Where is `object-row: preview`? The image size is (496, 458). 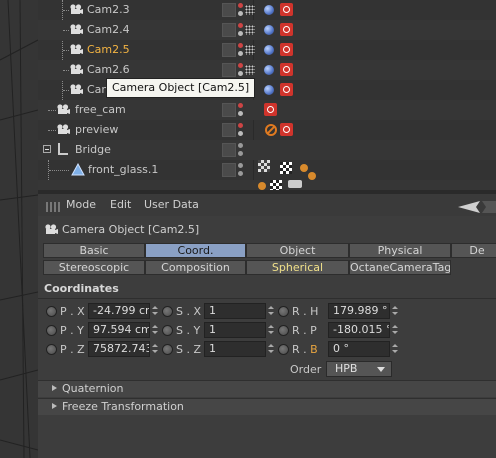
object-row: preview is located at coordinates (267, 130).